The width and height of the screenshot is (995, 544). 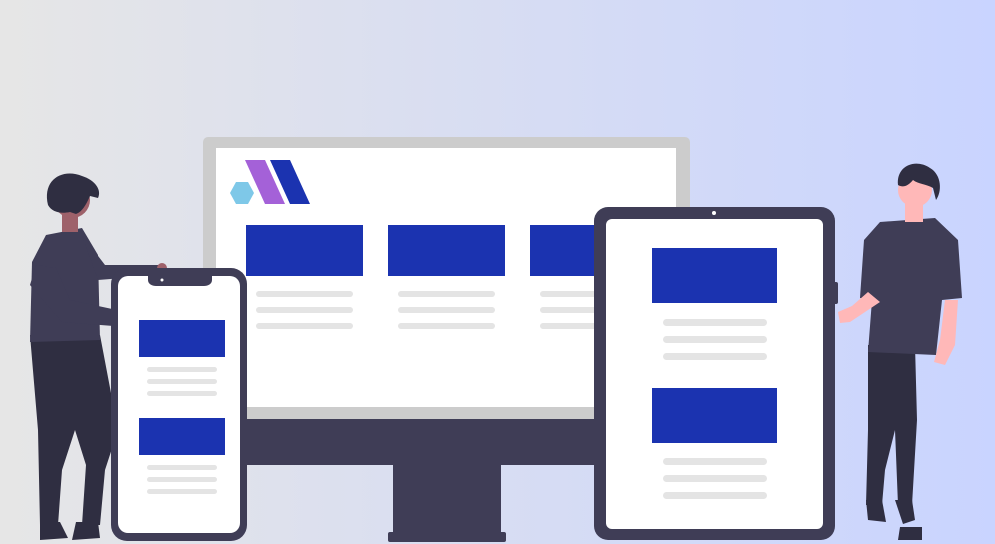 I want to click on phone-screen, so click(x=179, y=404).